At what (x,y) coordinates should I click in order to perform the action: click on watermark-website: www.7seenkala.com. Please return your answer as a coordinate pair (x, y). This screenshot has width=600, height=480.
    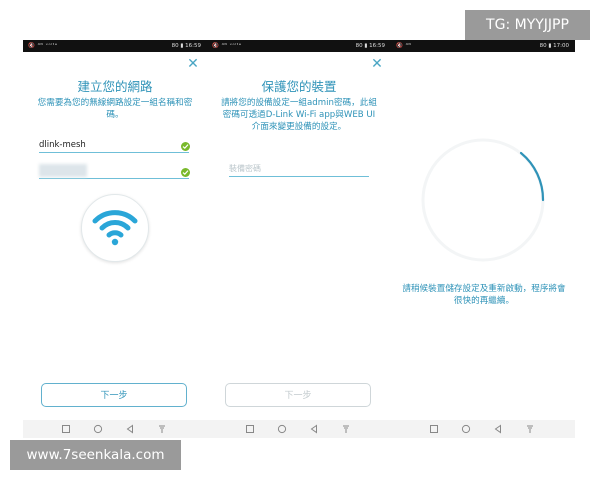
    Looking at the image, I should click on (95, 455).